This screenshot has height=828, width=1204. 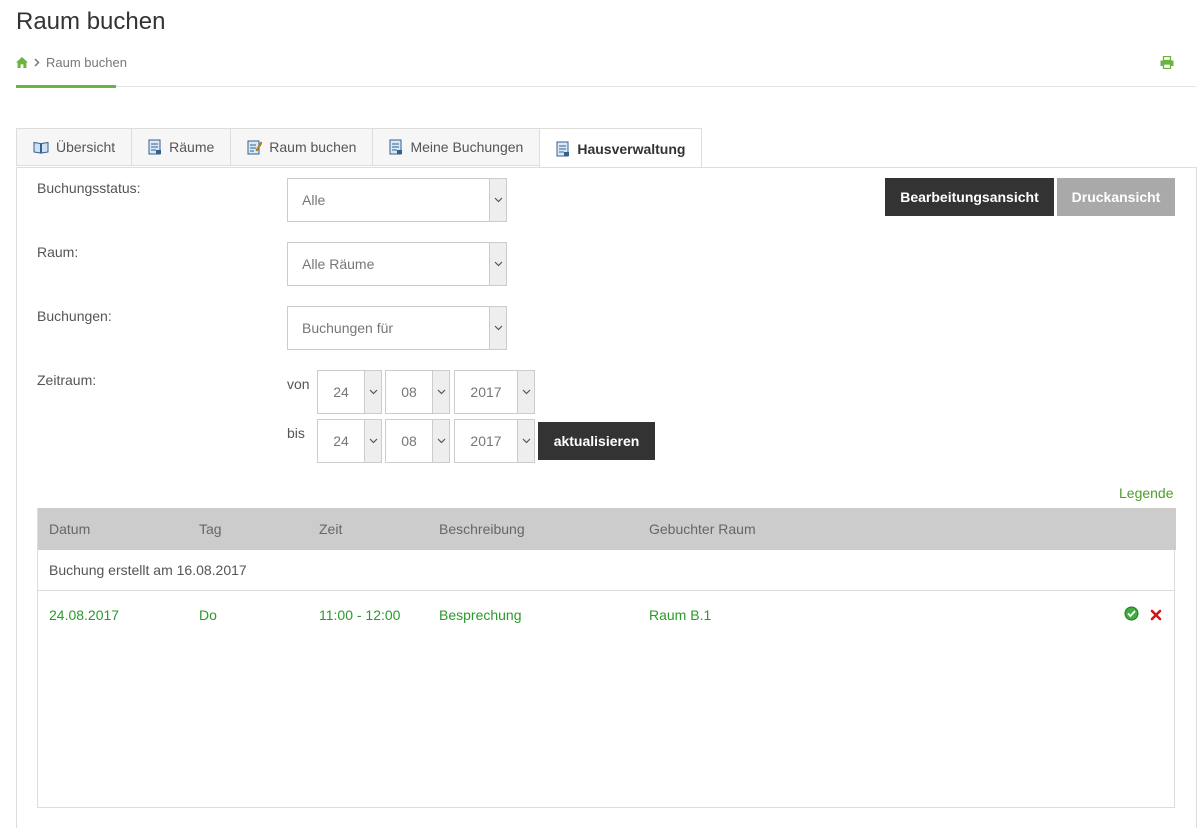 What do you see at coordinates (330, 529) in the screenshot?
I see `header-zeit: Zeit` at bounding box center [330, 529].